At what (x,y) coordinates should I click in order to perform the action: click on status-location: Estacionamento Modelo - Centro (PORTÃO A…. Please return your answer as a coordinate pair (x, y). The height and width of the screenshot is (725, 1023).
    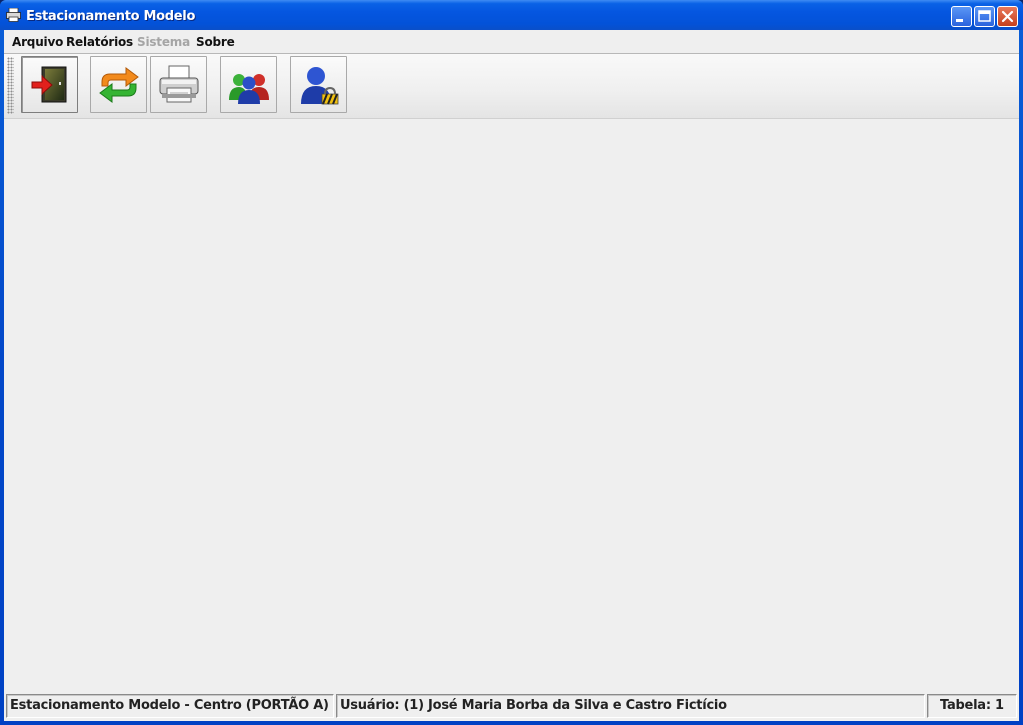
    Looking at the image, I should click on (170, 706).